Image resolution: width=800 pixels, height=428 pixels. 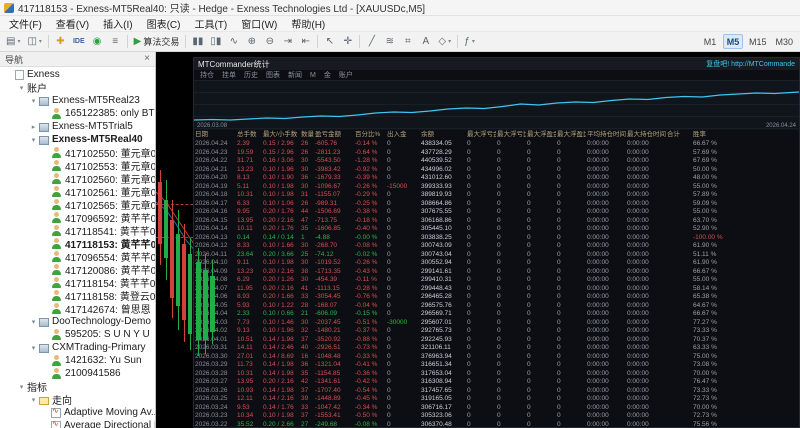 I want to click on tree-item: 417118541: 黄芊芊05, so click(x=77, y=230).